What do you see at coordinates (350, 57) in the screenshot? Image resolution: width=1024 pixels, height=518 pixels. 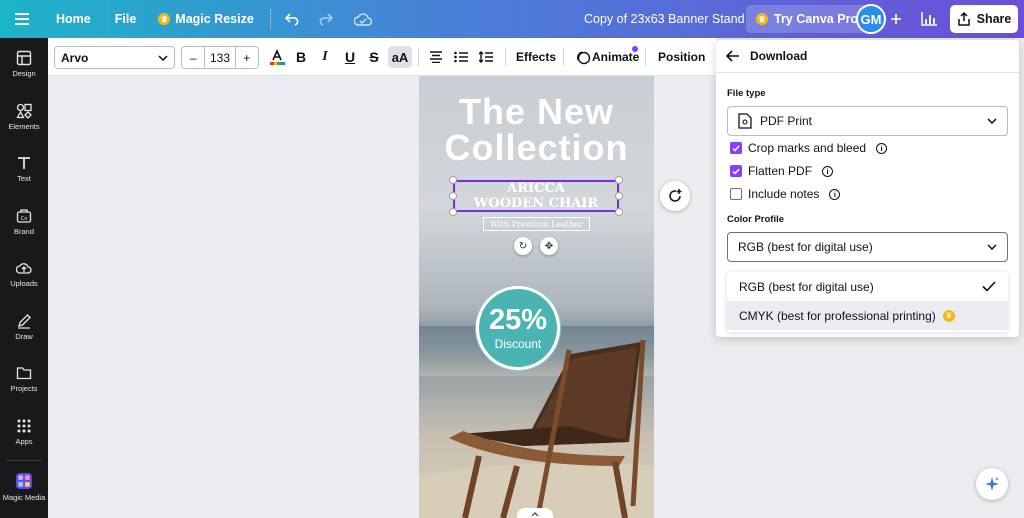 I see `underline-icon: U` at bounding box center [350, 57].